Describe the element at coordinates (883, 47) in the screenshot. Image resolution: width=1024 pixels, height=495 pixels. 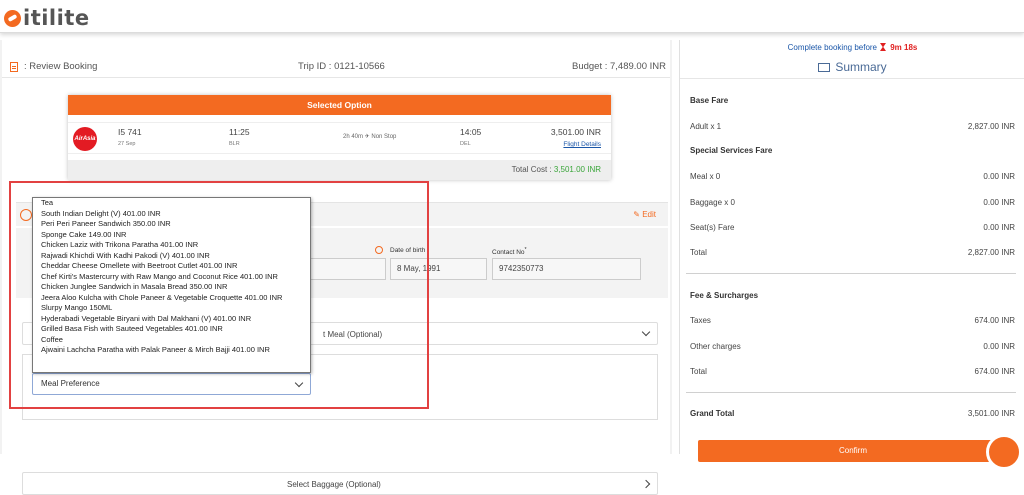
I see `hourglass-icon` at that location.